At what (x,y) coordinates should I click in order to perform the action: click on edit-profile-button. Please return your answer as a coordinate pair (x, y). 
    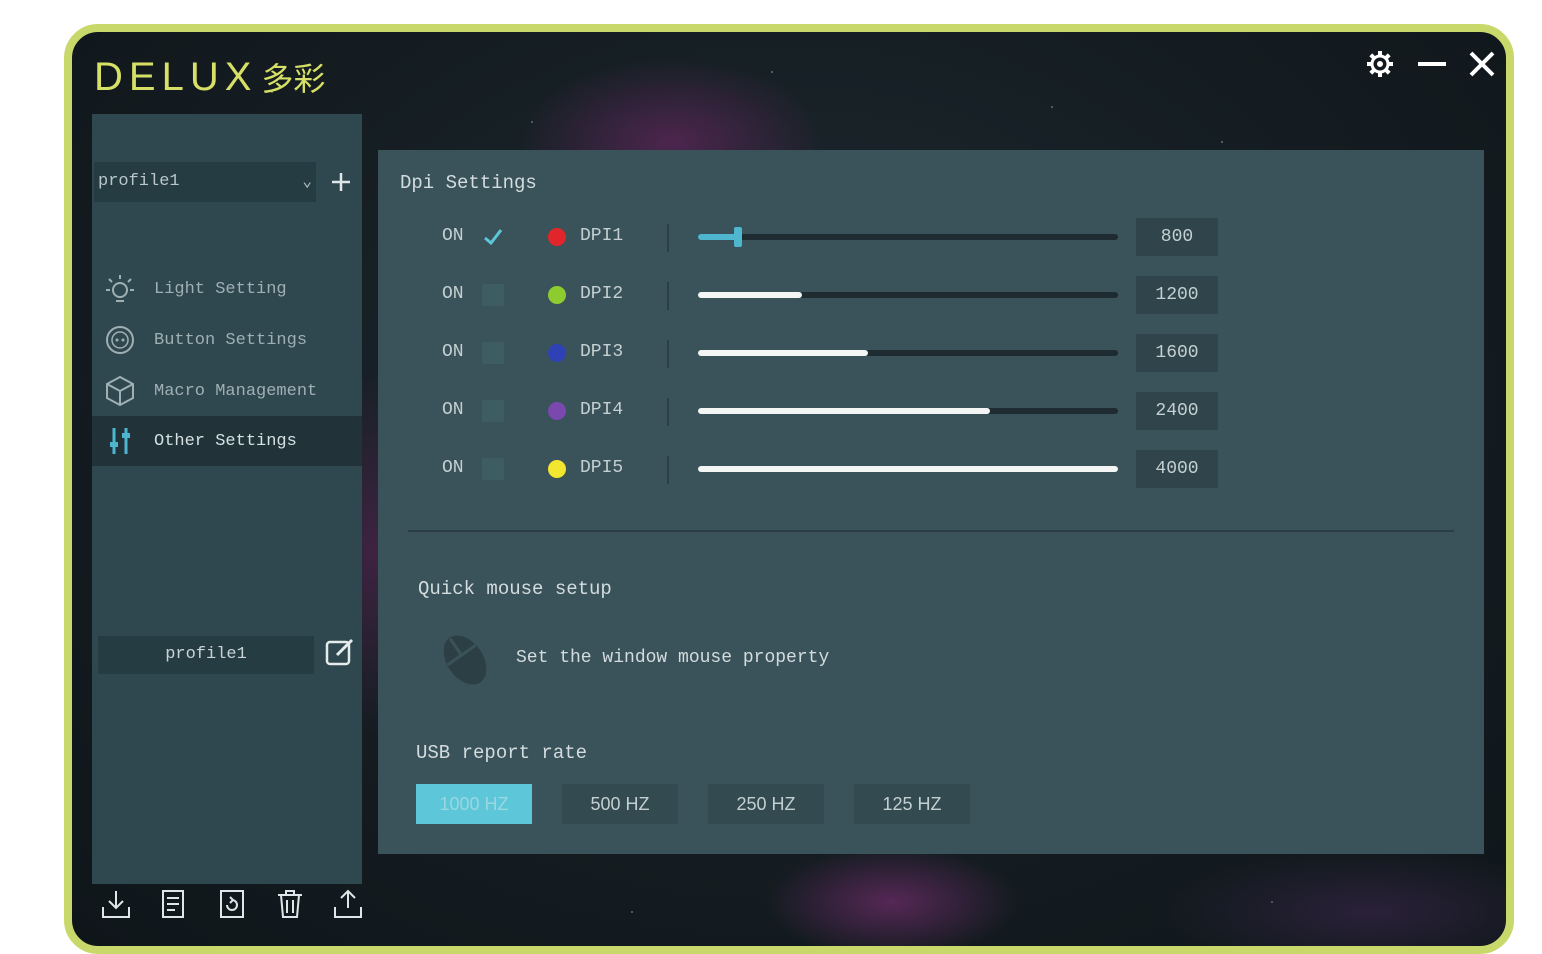
    Looking at the image, I should click on (340, 652).